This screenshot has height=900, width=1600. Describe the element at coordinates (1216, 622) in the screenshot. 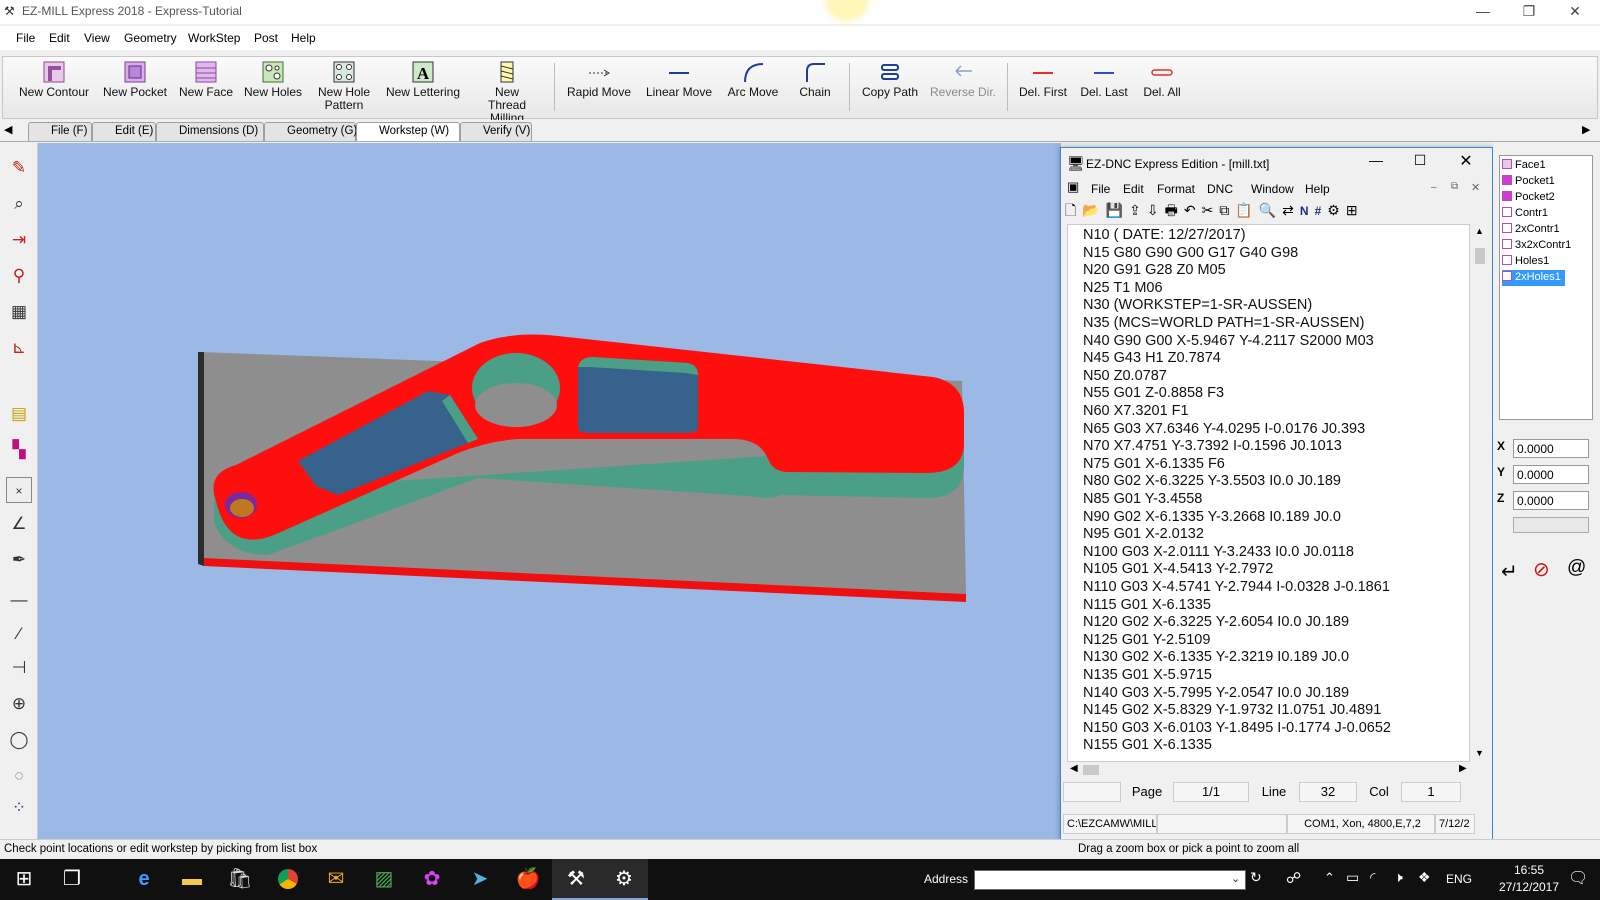

I see `nc-code-line: N120 G02 X-6.3225 Y-2.6054 I0.0 J0.189` at that location.